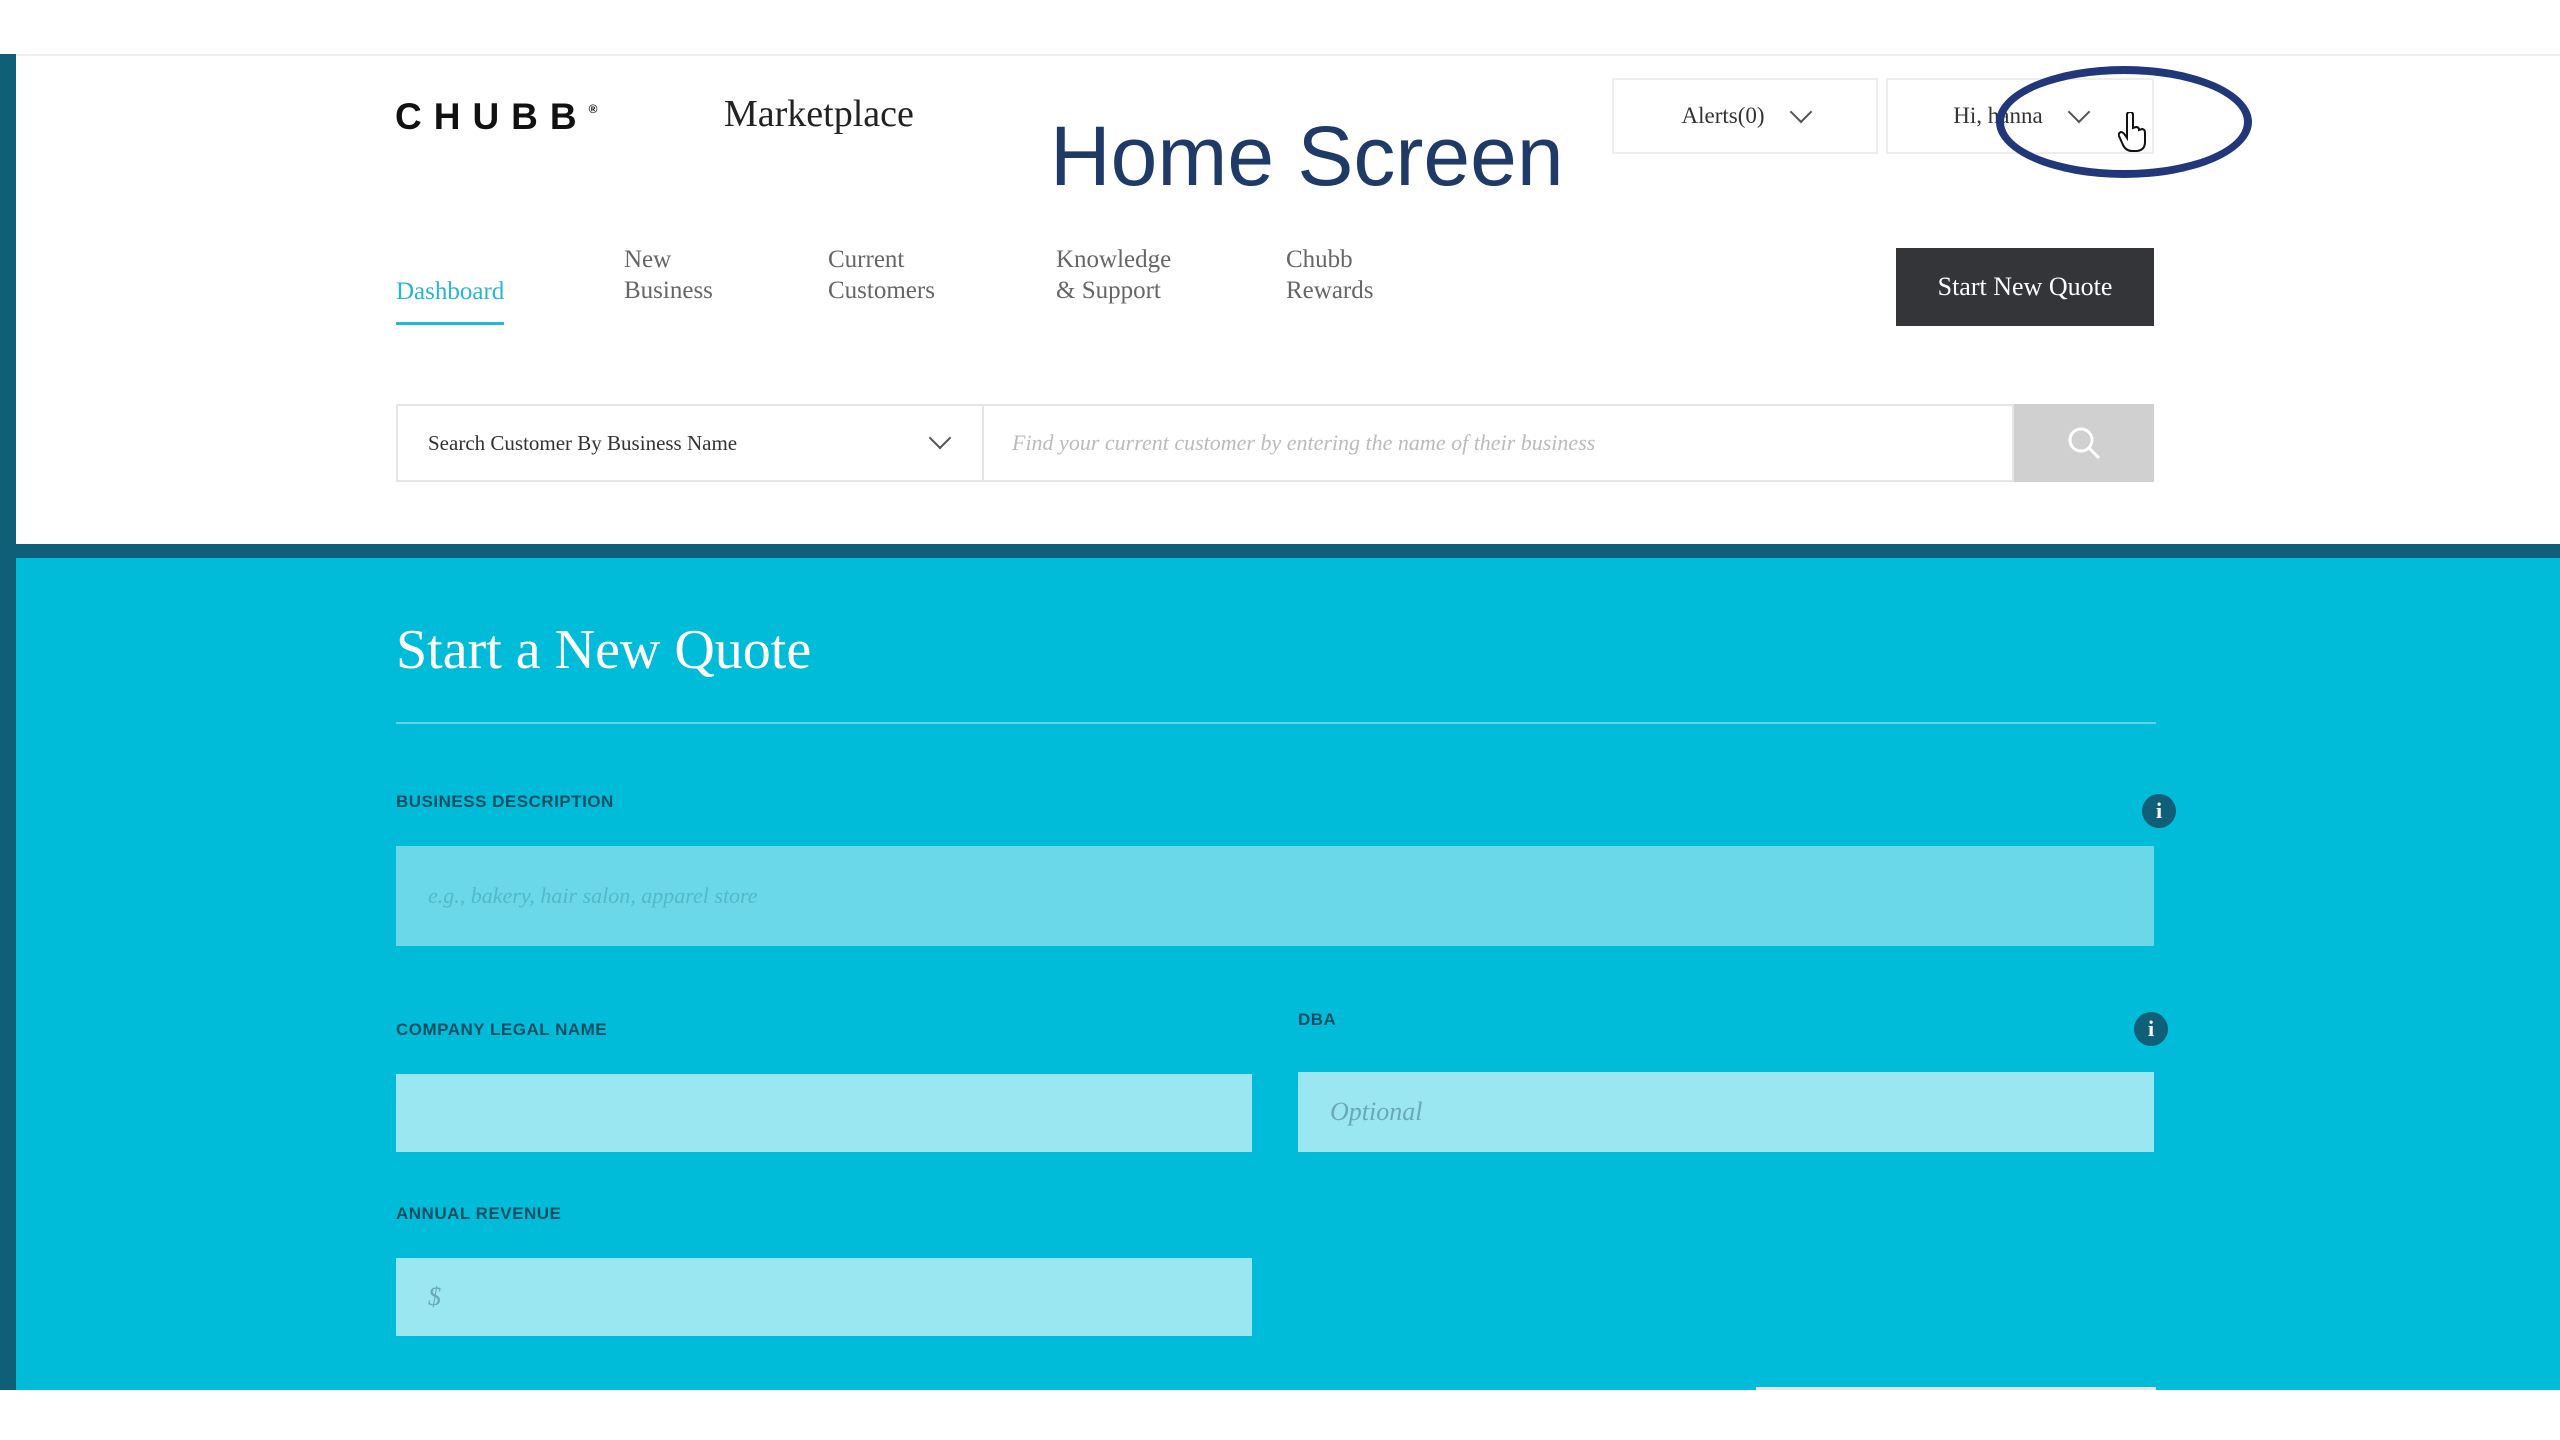 This screenshot has height=1440, width=2560. What do you see at coordinates (1275, 896) in the screenshot?
I see `business-description-input` at bounding box center [1275, 896].